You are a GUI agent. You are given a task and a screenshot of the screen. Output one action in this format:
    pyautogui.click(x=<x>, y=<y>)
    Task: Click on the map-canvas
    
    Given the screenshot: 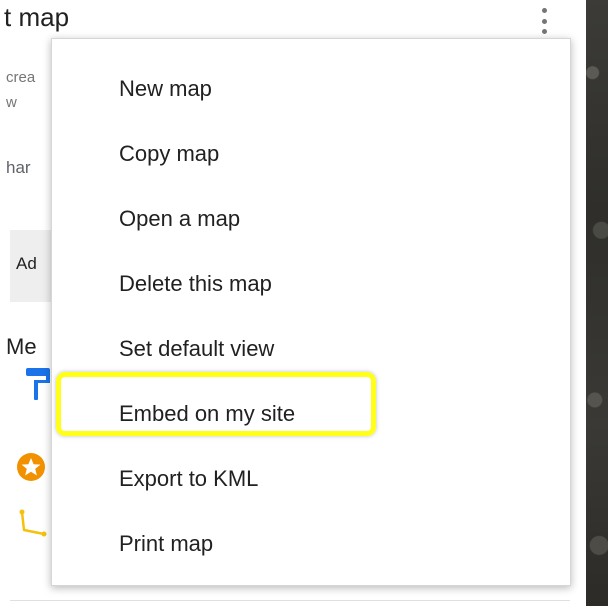 What is the action you would take?
    pyautogui.click(x=597, y=303)
    